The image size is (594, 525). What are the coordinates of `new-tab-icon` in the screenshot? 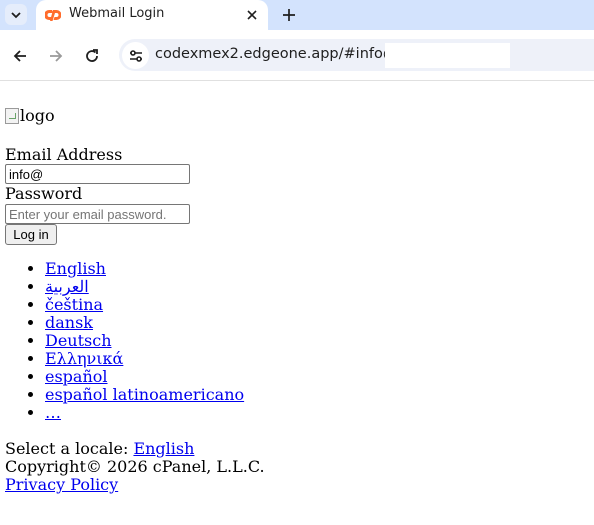 It's located at (289, 15).